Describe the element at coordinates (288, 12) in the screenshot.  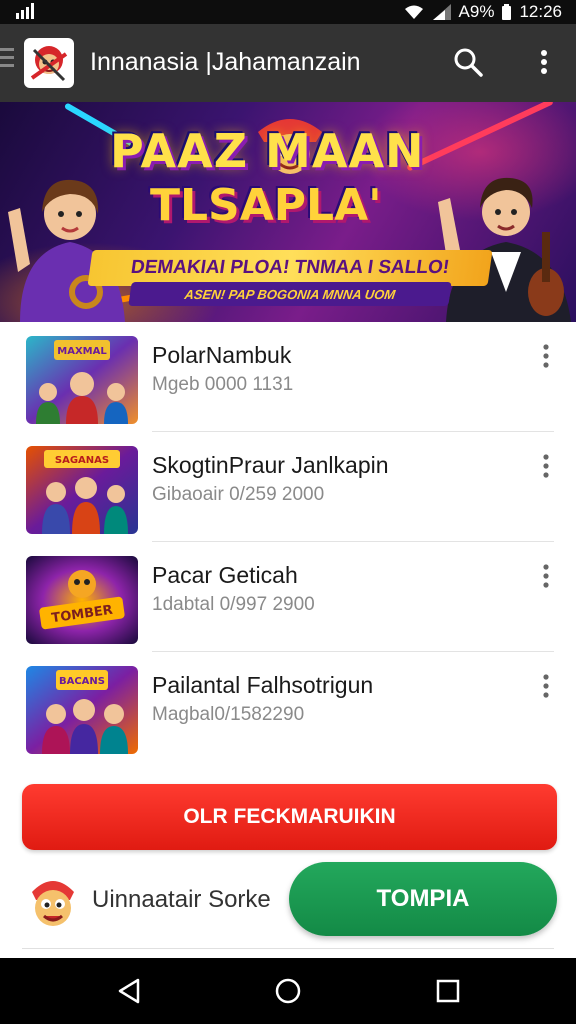
I see `status-bar: A9% 12:26` at that location.